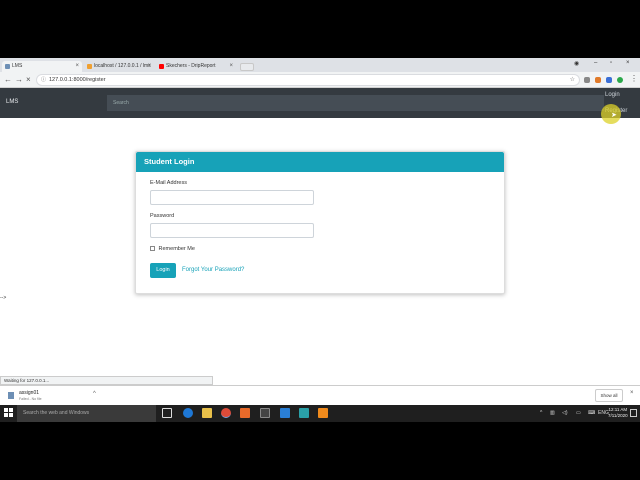  I want to click on browser-tab-lms: LMS ×, so click(42, 66).